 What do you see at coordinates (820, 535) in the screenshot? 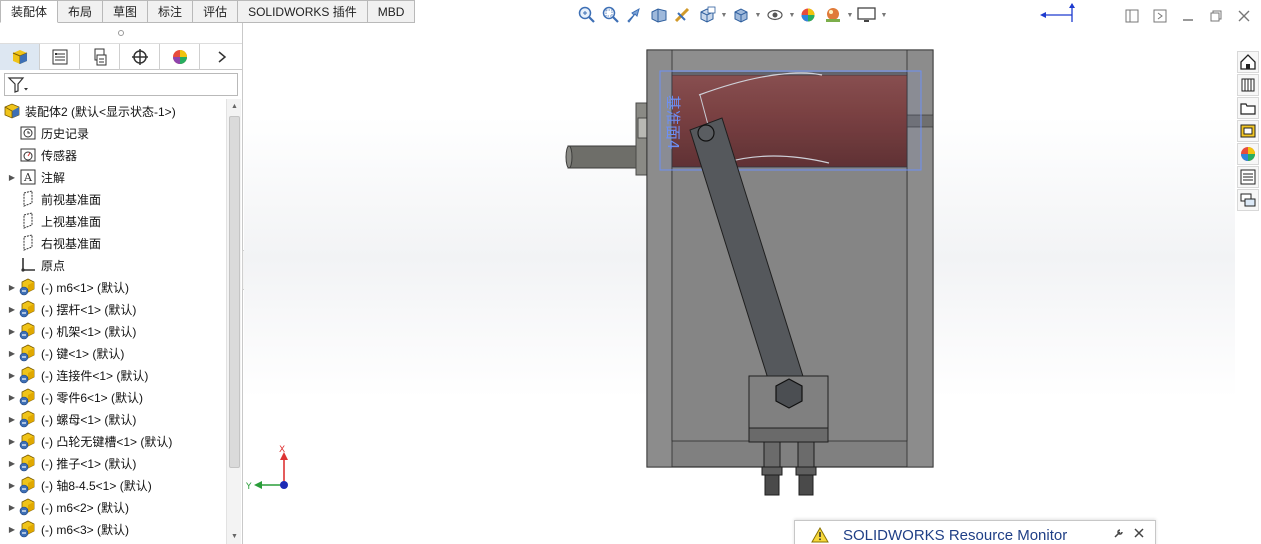
I see `warning-icon` at bounding box center [820, 535].